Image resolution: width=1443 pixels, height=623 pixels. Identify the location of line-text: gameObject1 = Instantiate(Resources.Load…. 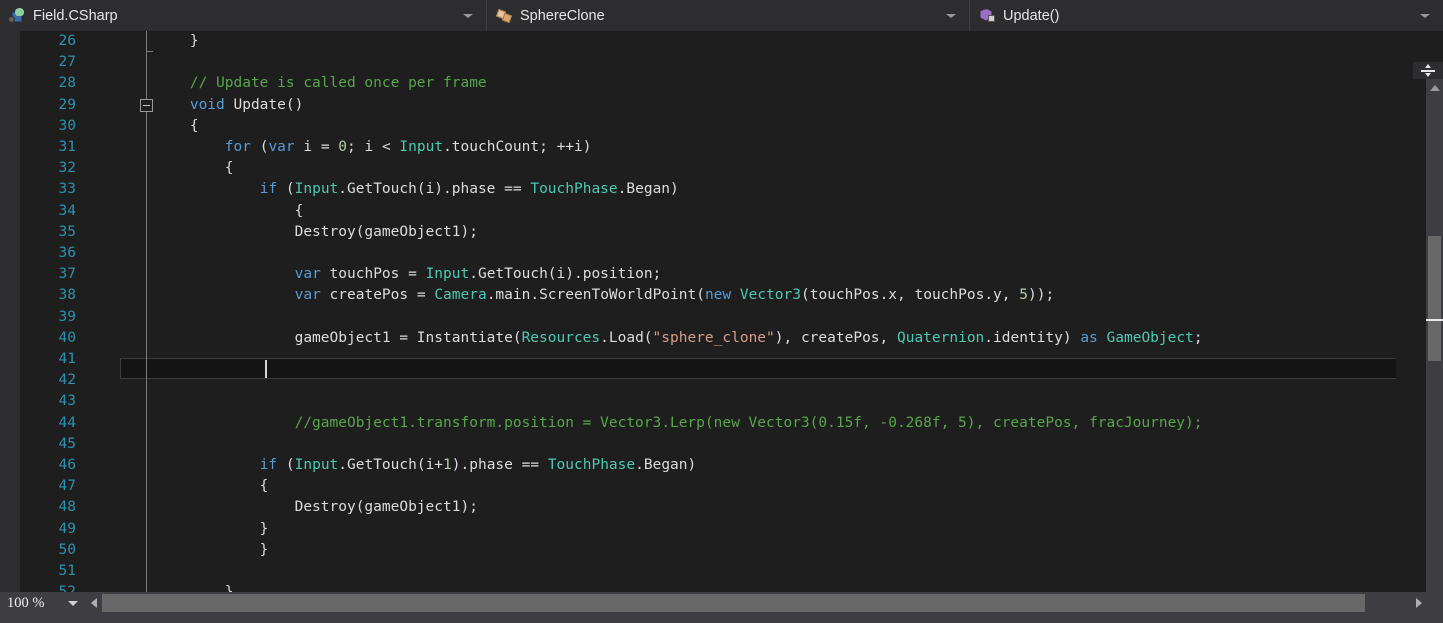
(661, 338).